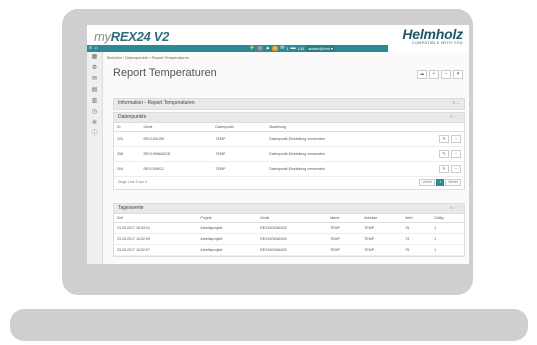 The image size is (537, 345). What do you see at coordinates (94, 90) in the screenshot?
I see `reports-icon: ▤` at bounding box center [94, 90].